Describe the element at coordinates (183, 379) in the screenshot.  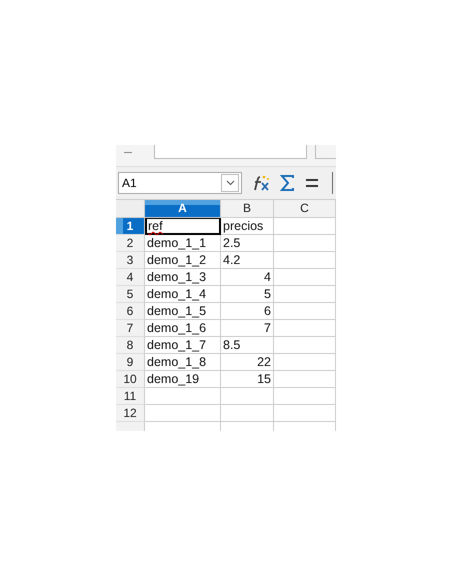
I see `table-cell: demo_19` at that location.